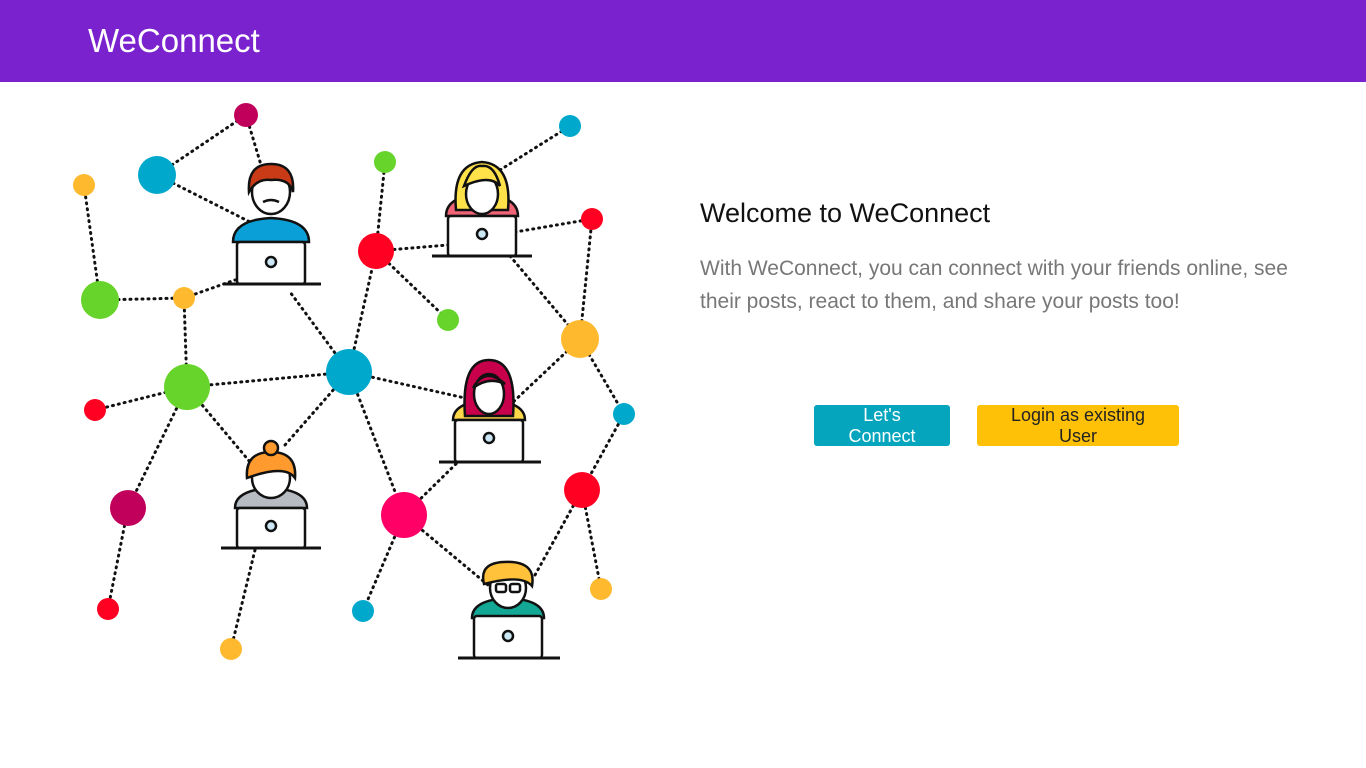 The image size is (1366, 768). I want to click on login-existing-user-button: Login as existing User, so click(1078, 425).